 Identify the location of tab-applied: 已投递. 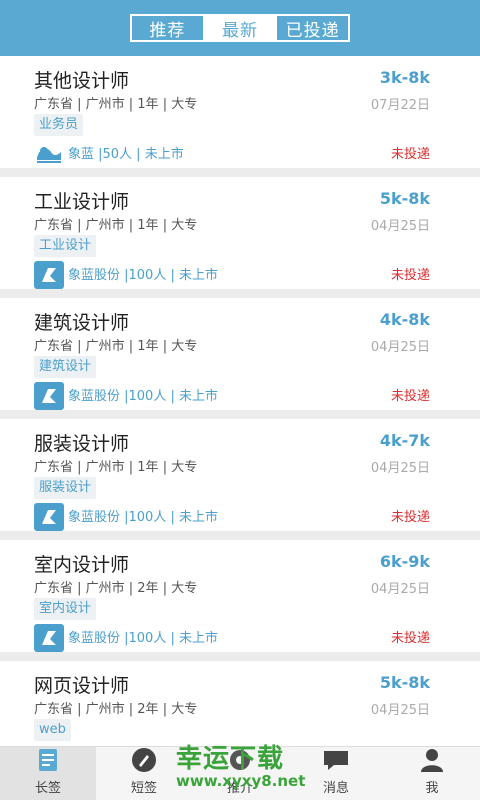
(311, 28).